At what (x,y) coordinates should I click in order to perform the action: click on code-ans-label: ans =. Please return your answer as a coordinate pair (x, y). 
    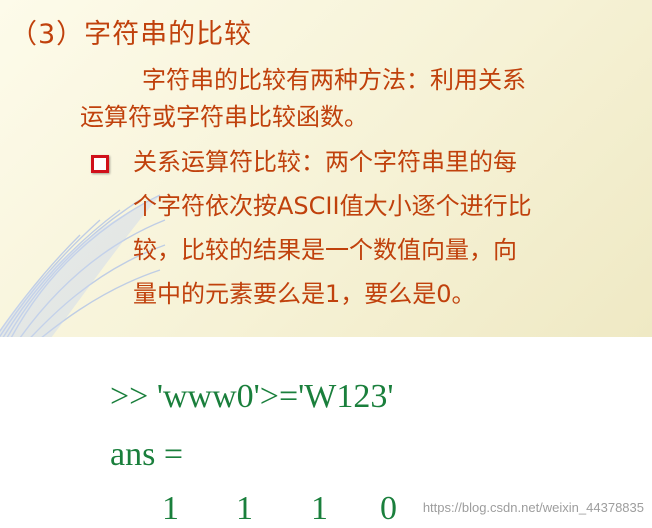
    Looking at the image, I should click on (146, 454).